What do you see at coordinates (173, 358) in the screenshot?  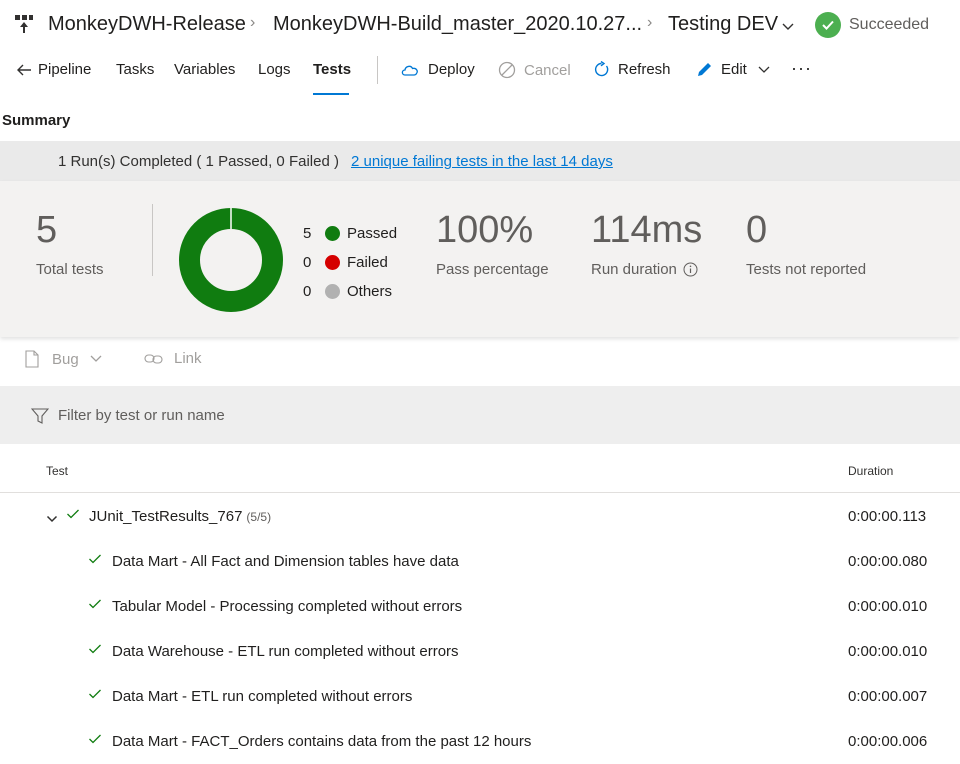 I see `link-button: Link` at bounding box center [173, 358].